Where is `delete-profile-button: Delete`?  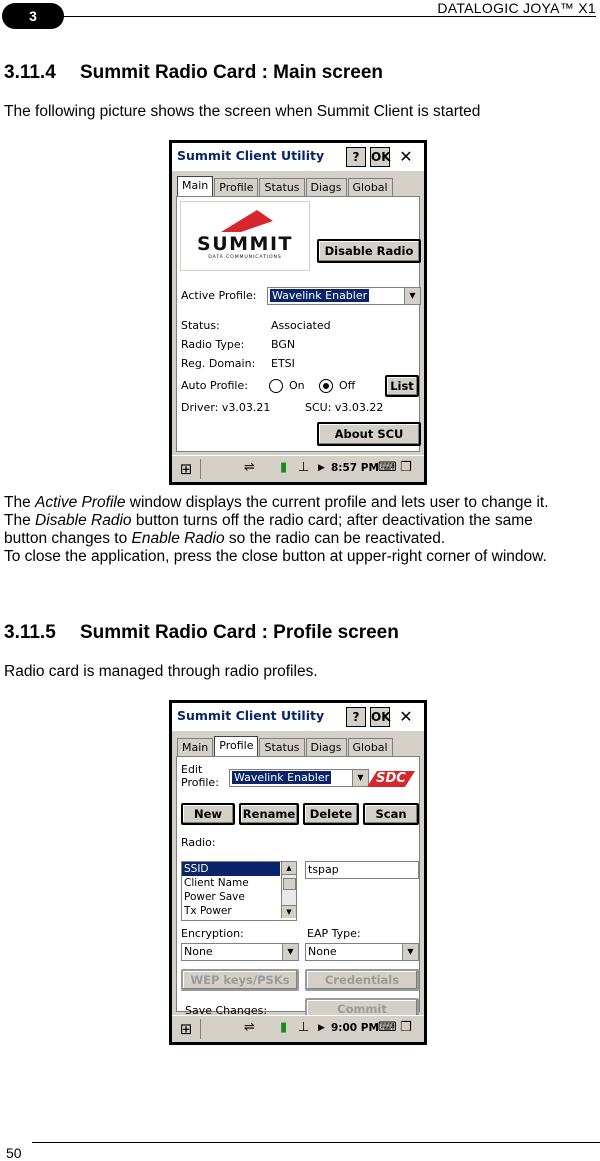 delete-profile-button: Delete is located at coordinates (331, 814).